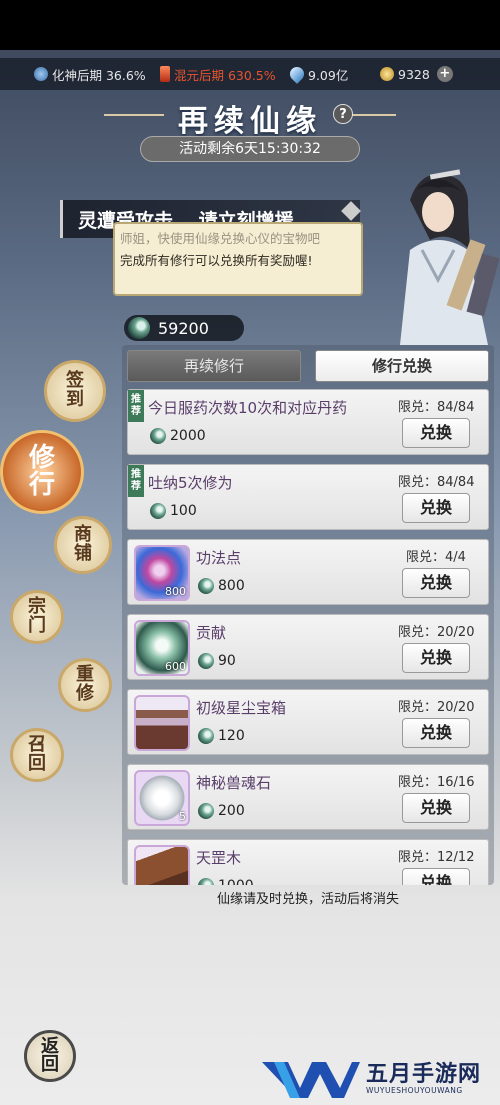  I want to click on spirit-stone-stat: 9.09亿, so click(318, 74).